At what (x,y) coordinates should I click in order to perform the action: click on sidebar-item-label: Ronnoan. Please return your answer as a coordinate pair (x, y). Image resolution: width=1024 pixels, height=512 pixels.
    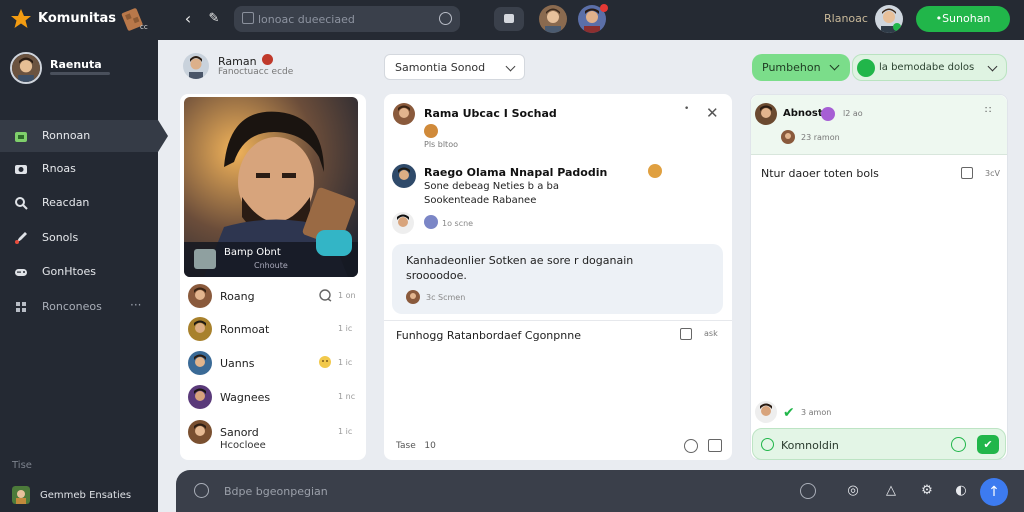
    Looking at the image, I should click on (66, 135).